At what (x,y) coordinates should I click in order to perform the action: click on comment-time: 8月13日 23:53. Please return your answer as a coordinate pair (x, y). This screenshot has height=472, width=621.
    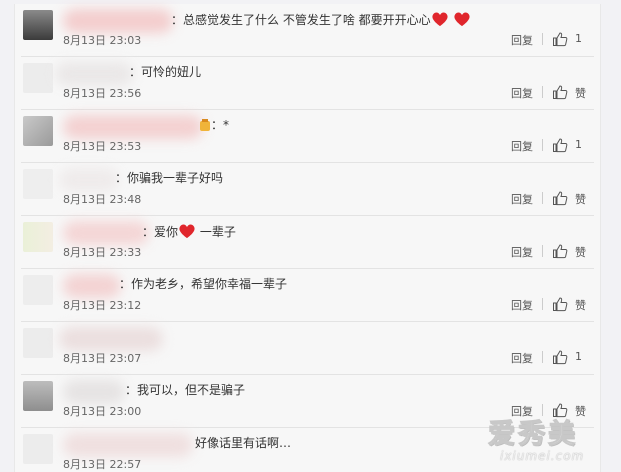
    Looking at the image, I should click on (102, 146).